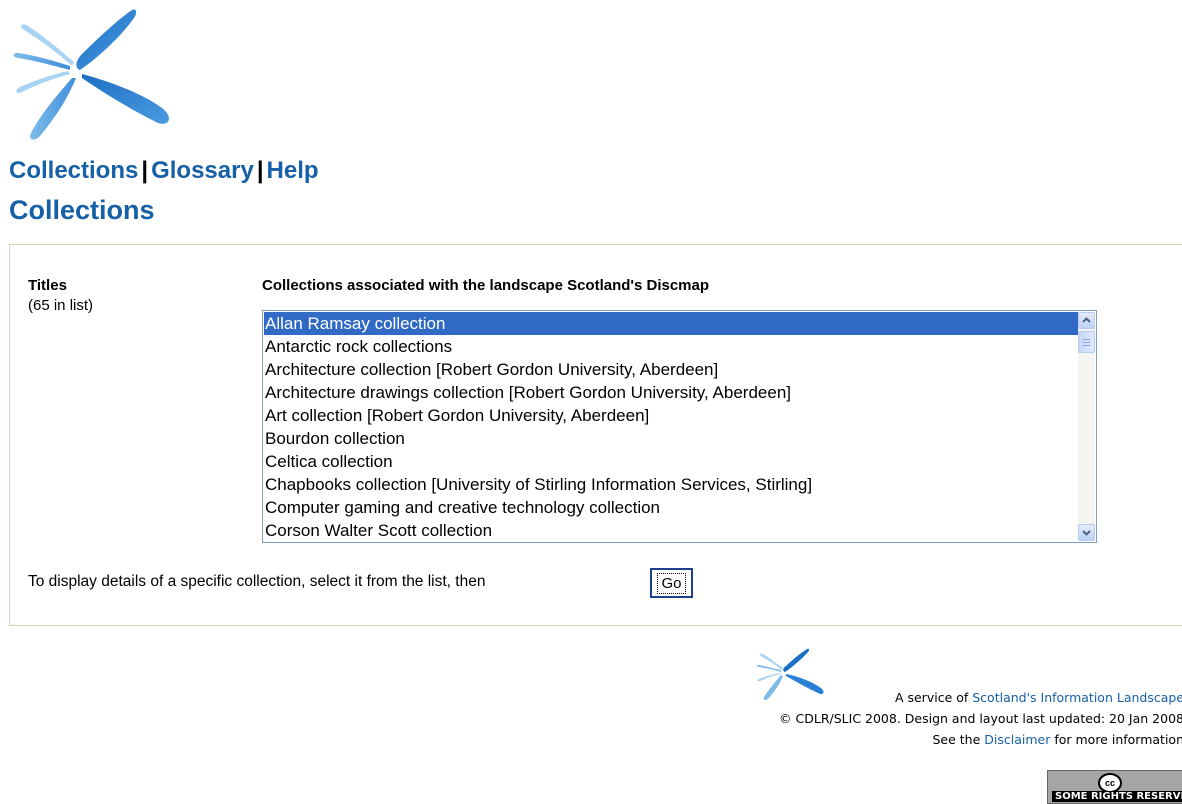 The height and width of the screenshot is (804, 1182). What do you see at coordinates (1077, 697) in the screenshot?
I see `footer-service-link: Scotland's Information Landscape` at bounding box center [1077, 697].